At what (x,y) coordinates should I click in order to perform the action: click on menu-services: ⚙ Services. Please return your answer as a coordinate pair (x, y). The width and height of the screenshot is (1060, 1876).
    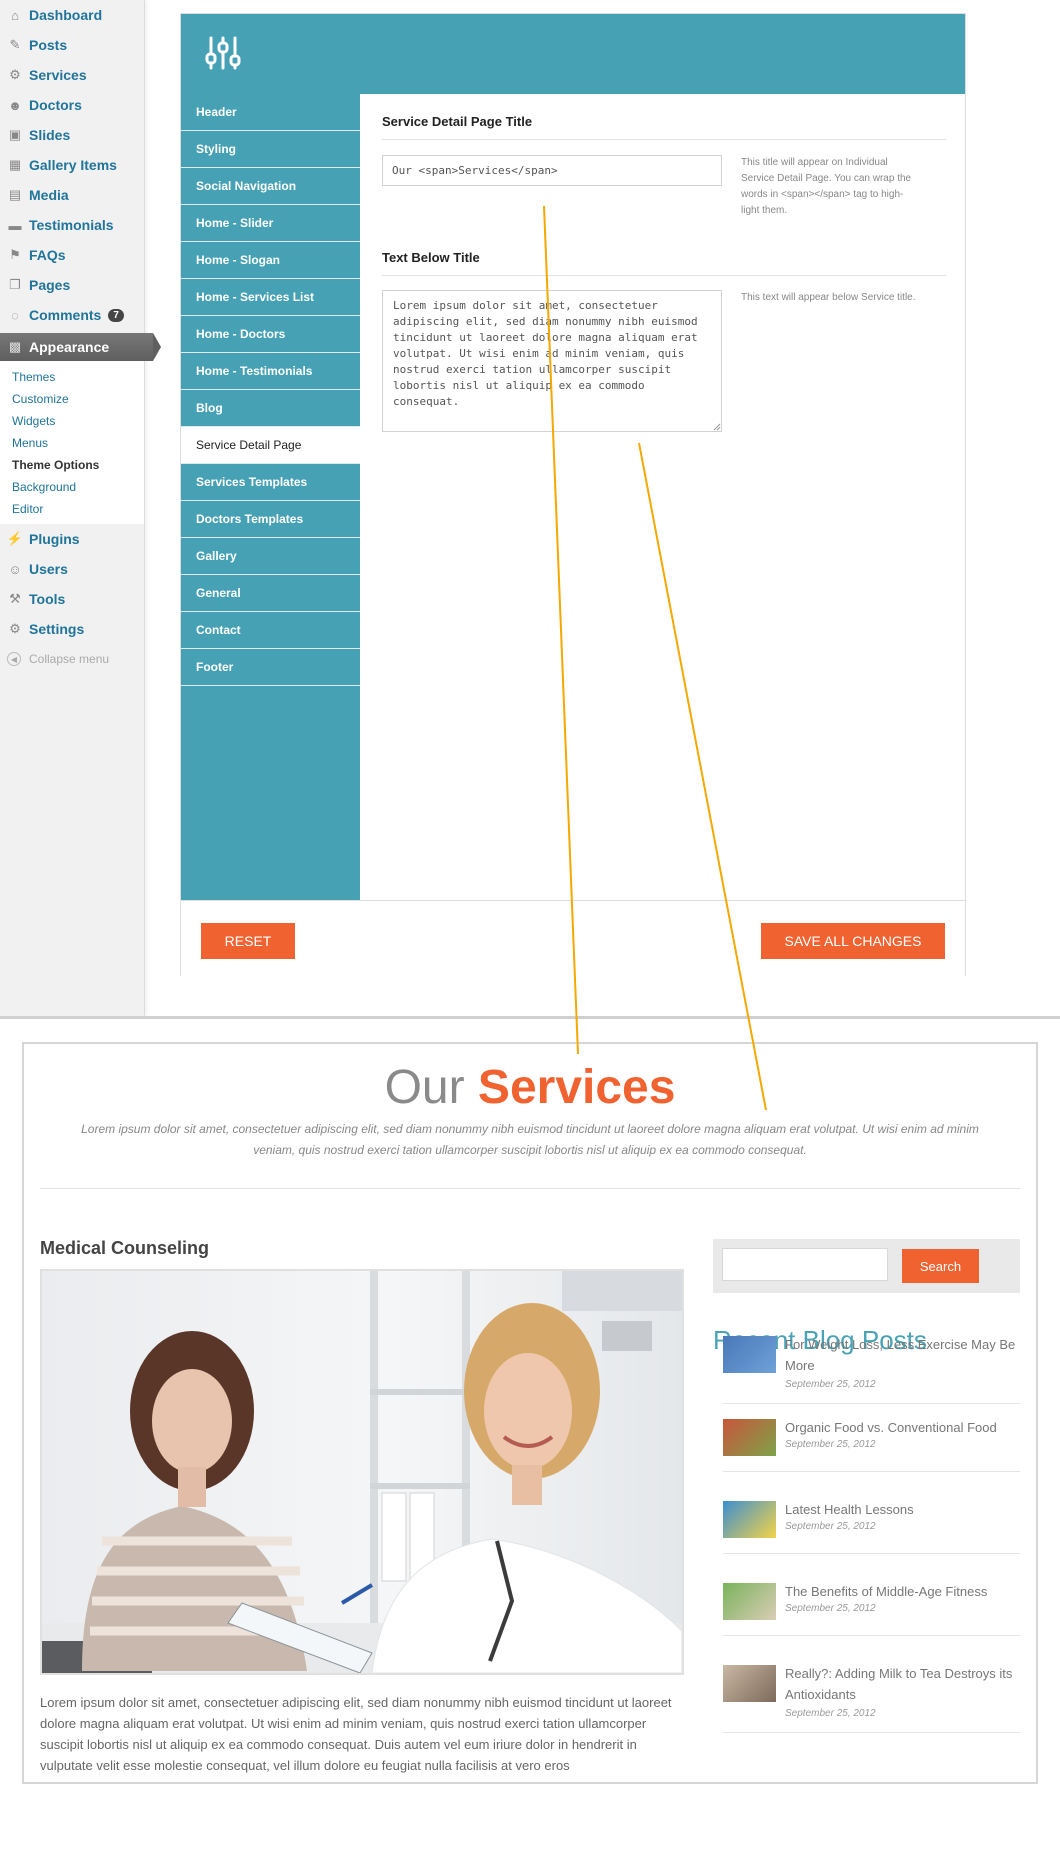
    Looking at the image, I should click on (72, 75).